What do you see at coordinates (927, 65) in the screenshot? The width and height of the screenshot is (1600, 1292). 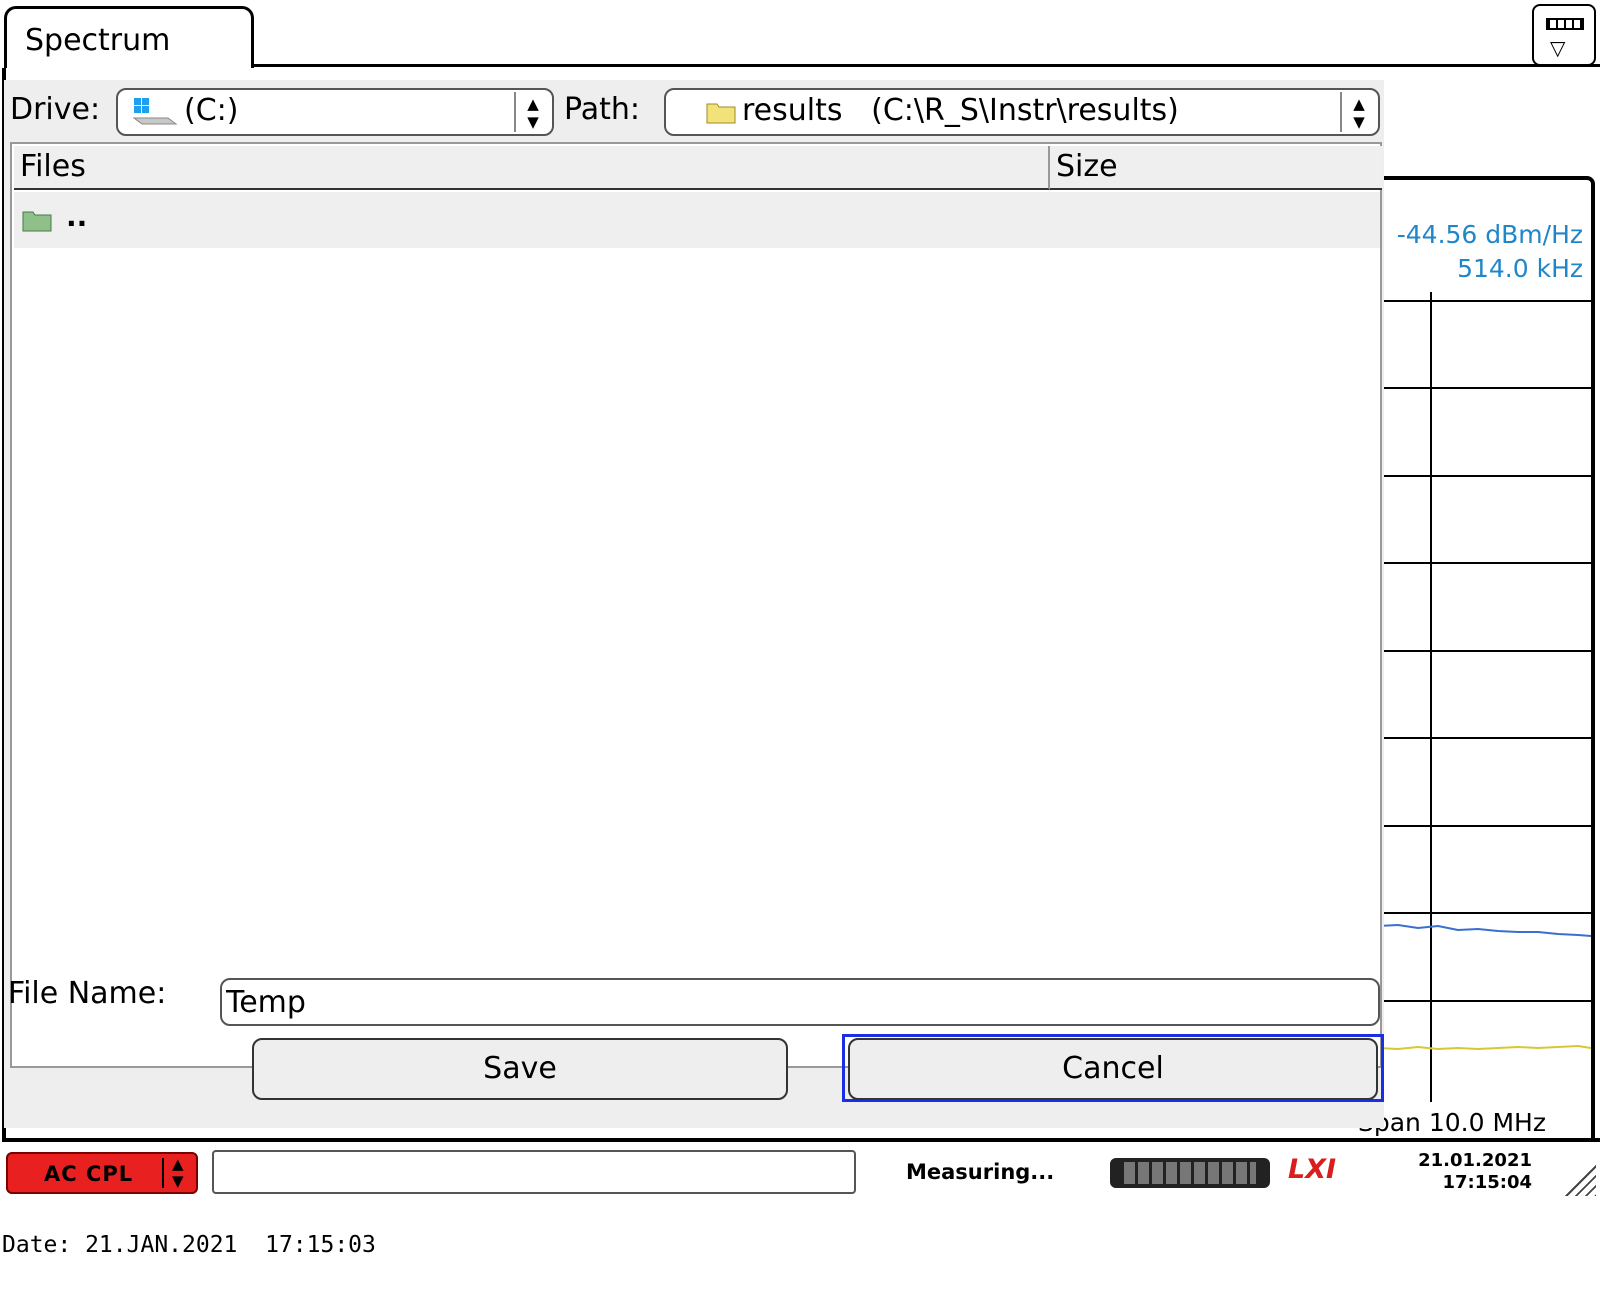 I see `tab-divider` at bounding box center [927, 65].